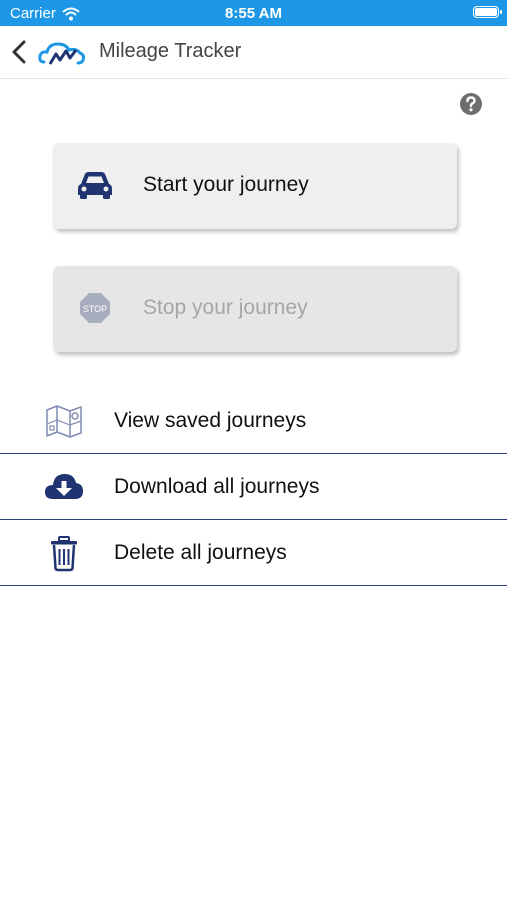 Image resolution: width=507 pixels, height=900 pixels. I want to click on clock: 8:55 AM, so click(253, 13).